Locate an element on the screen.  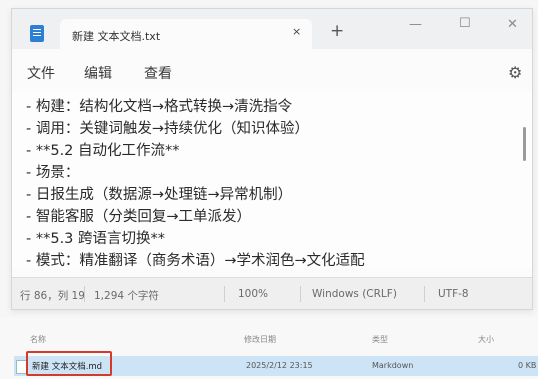
tab-close-icon: × is located at coordinates (296, 31).